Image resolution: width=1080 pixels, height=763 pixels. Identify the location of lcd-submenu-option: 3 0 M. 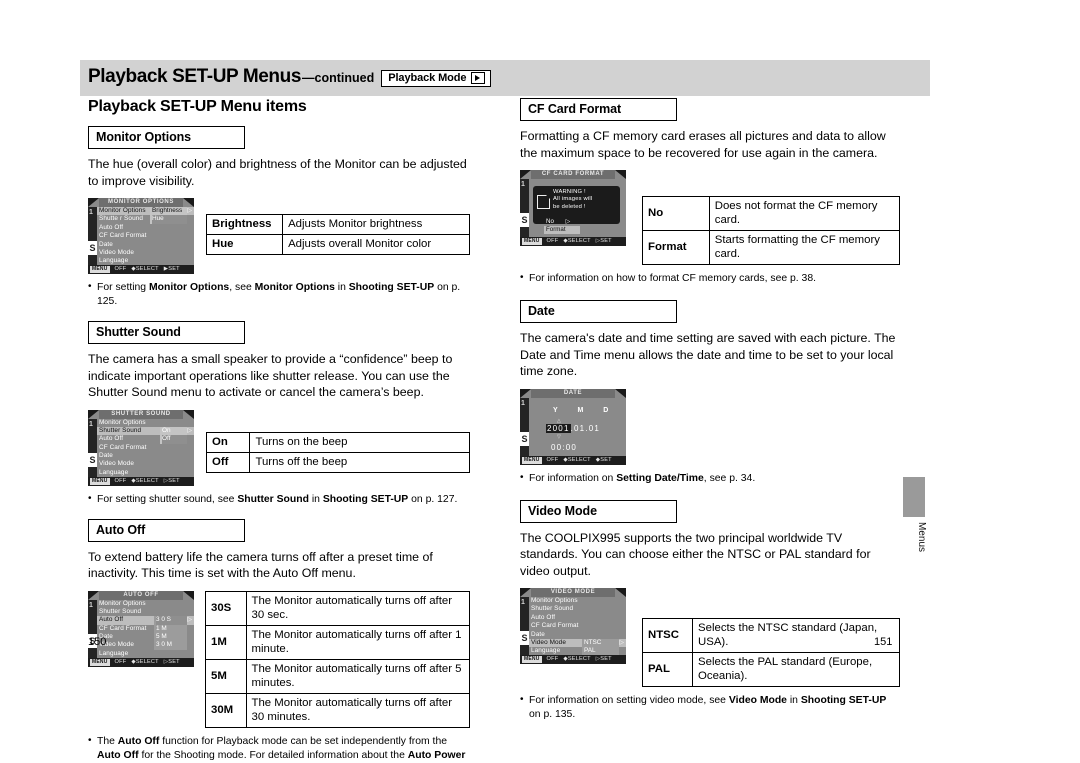
(164, 645).